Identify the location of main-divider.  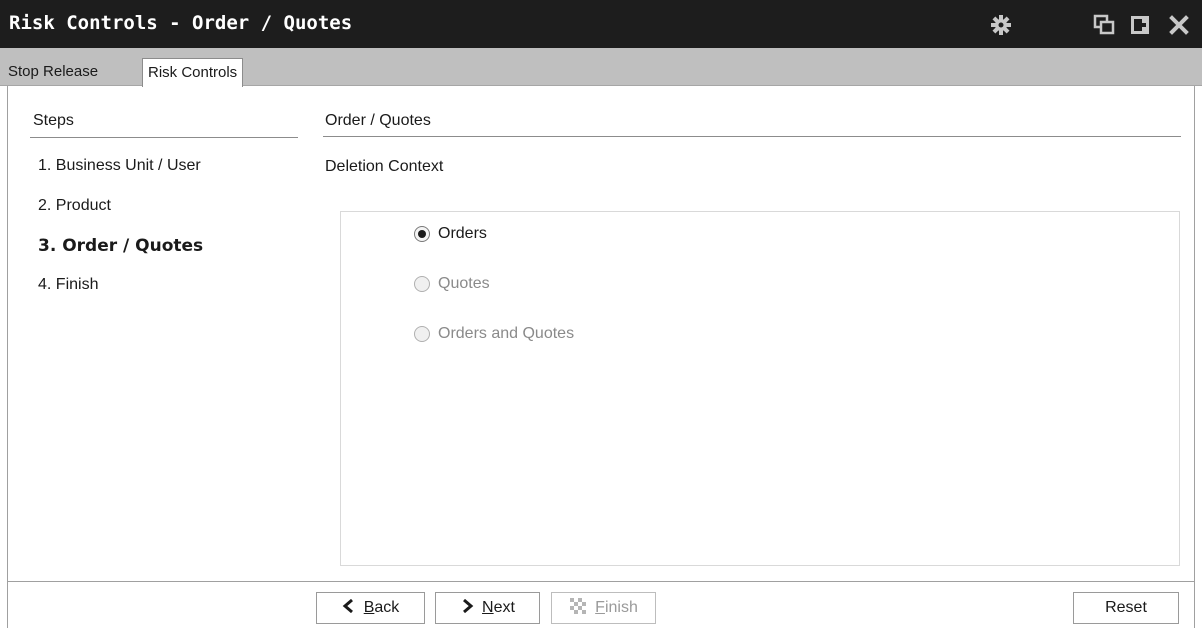
(752, 136).